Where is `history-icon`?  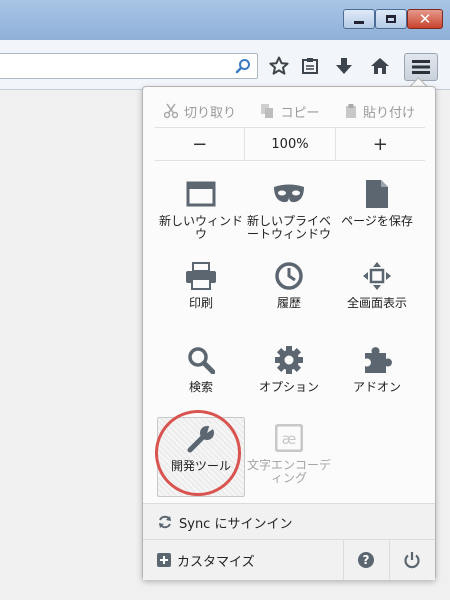 history-icon is located at coordinates (289, 276).